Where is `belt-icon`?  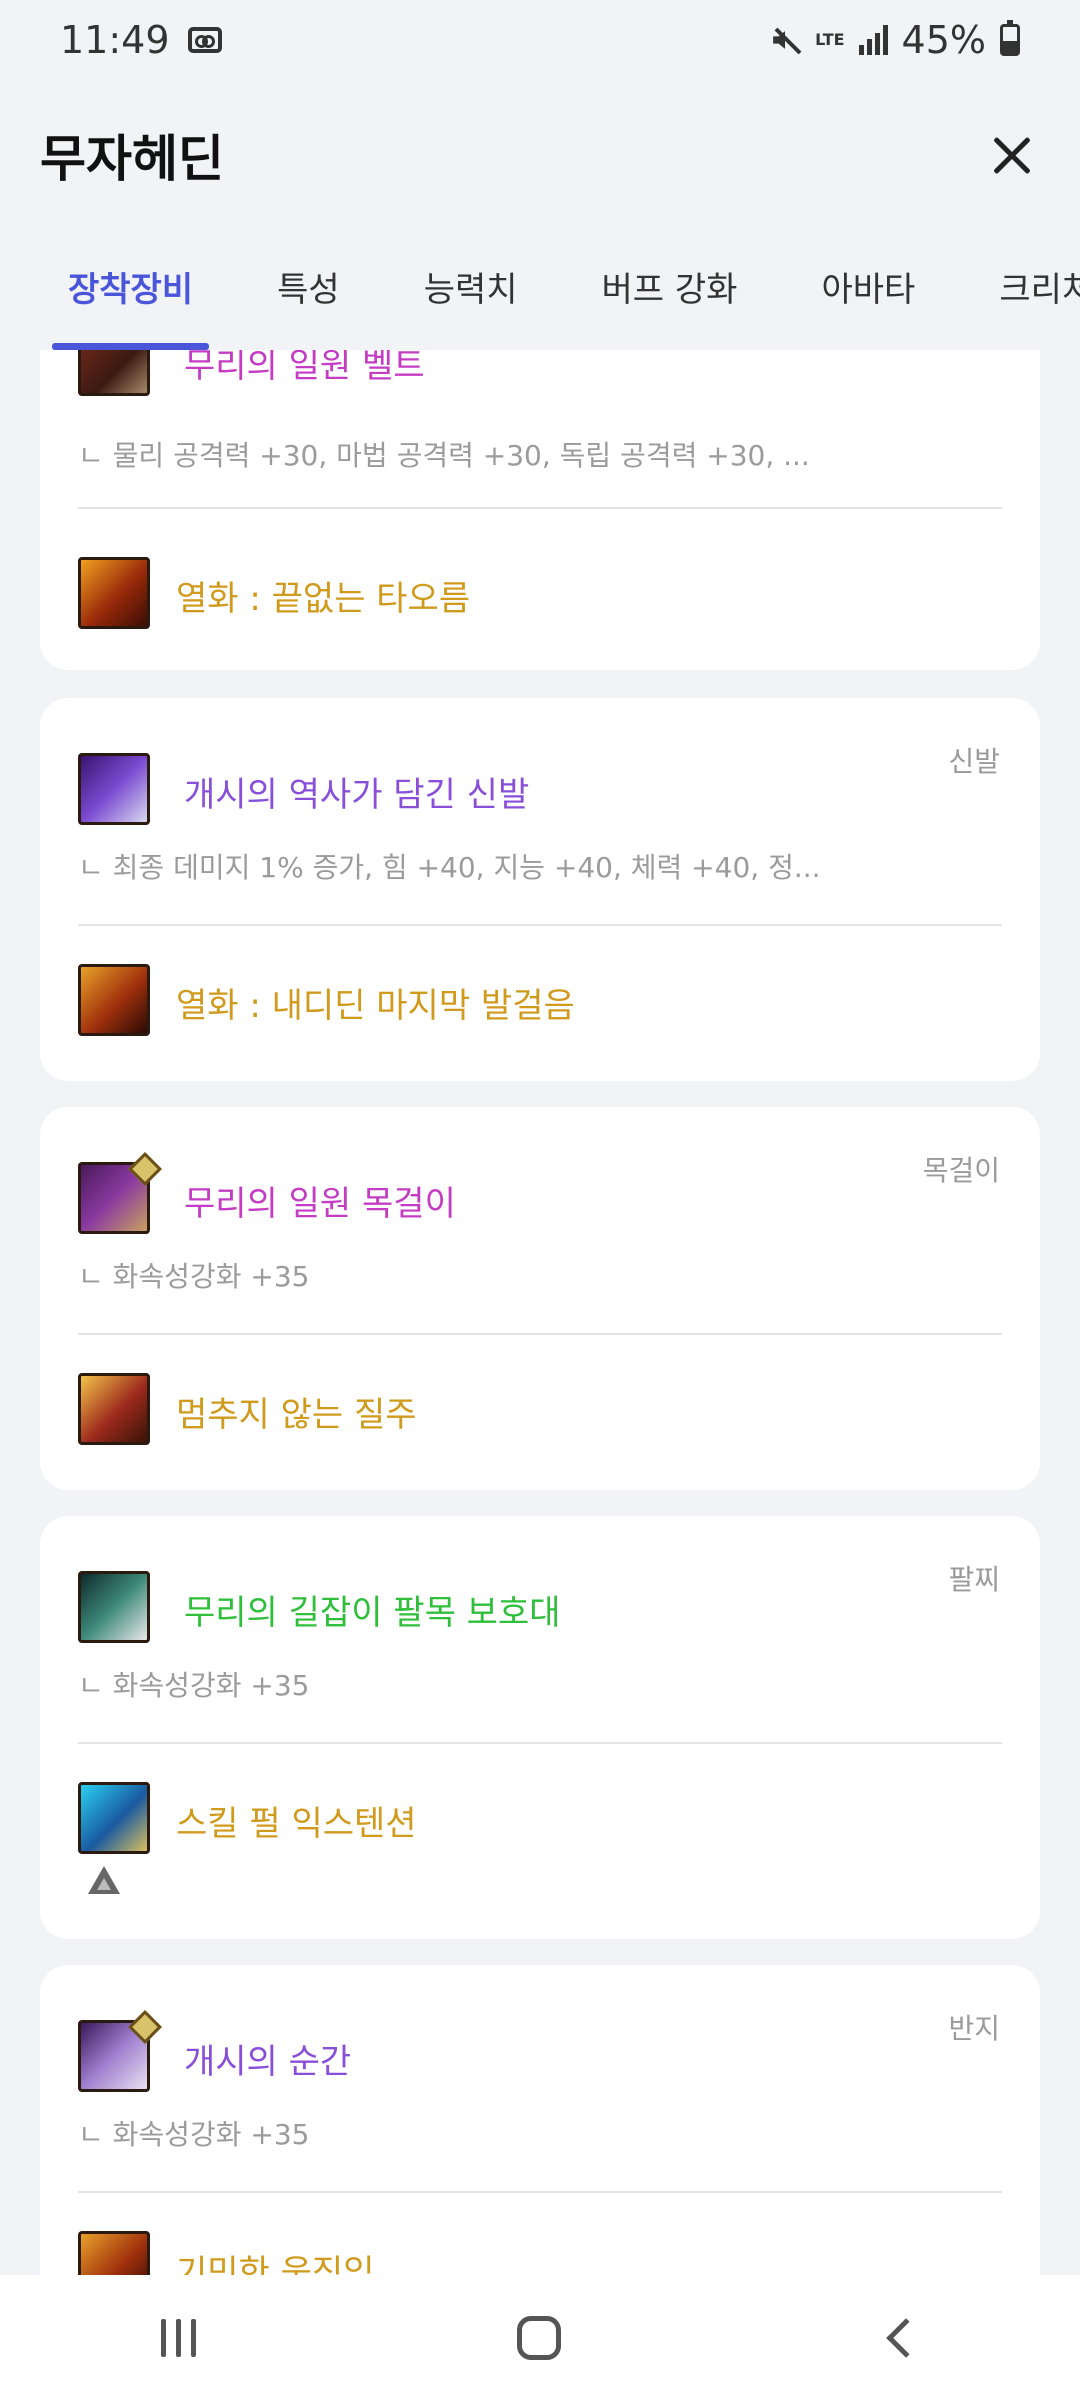
belt-icon is located at coordinates (114, 373).